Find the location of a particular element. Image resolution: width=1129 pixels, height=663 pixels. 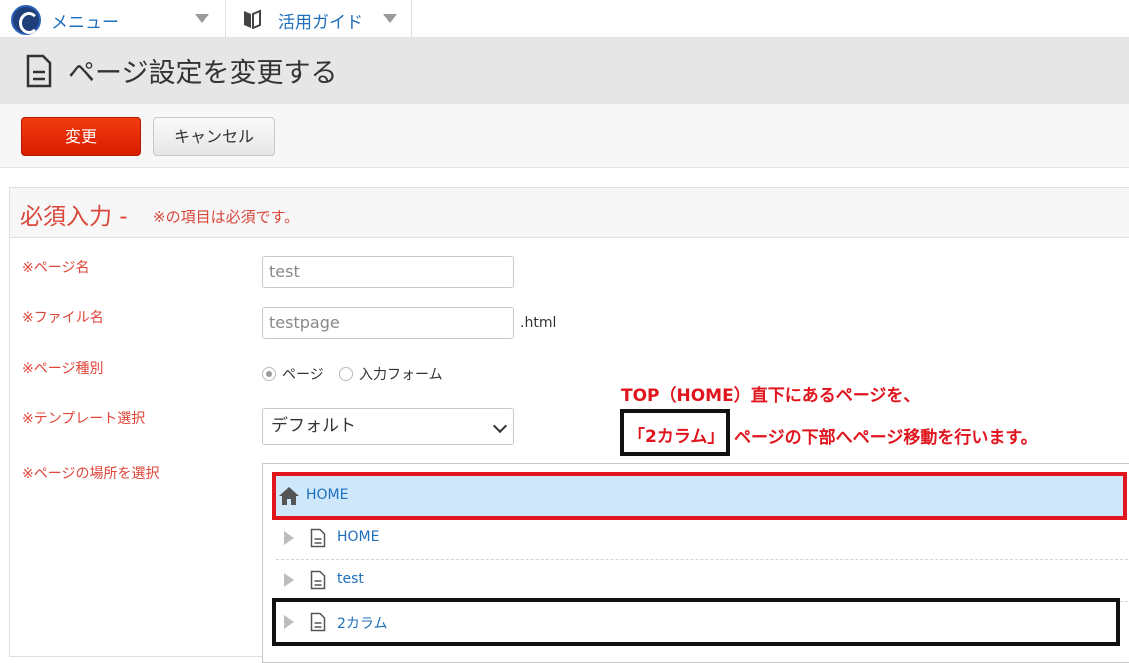

page-type-label: ※ページ種別 is located at coordinates (63, 369).